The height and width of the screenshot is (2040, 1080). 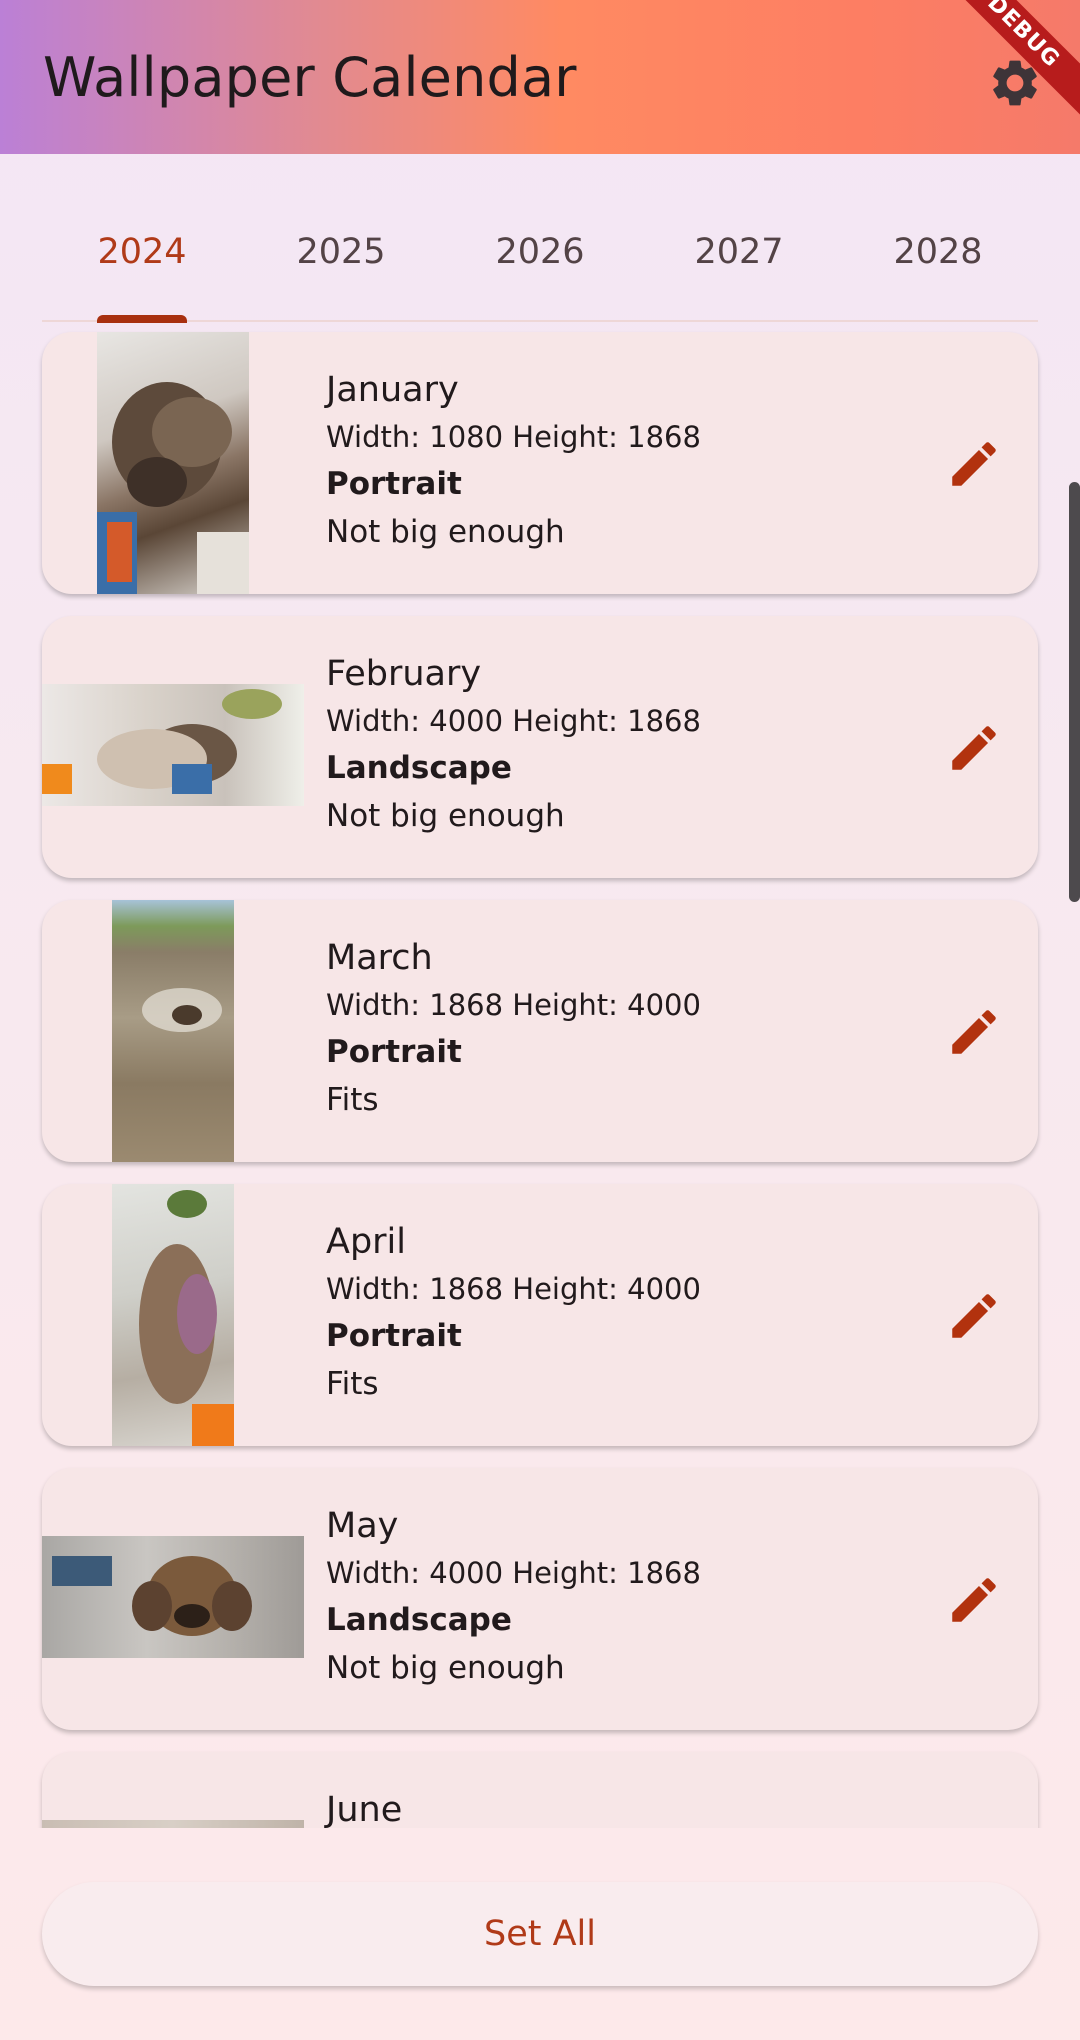 What do you see at coordinates (938, 262) in the screenshot?
I see `tab-2028: 2028` at bounding box center [938, 262].